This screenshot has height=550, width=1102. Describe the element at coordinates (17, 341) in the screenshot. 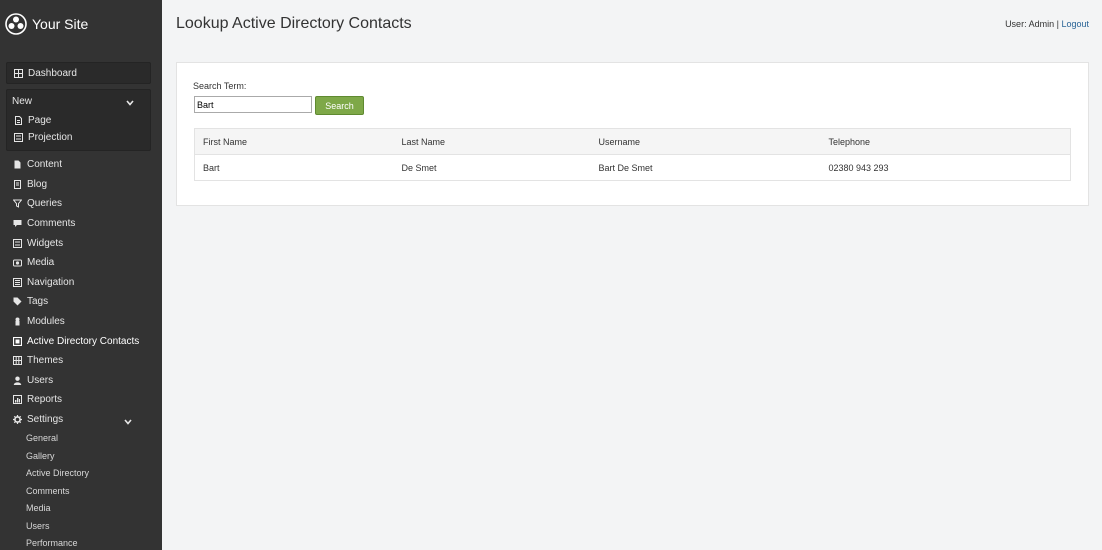

I see `square-icon` at that location.